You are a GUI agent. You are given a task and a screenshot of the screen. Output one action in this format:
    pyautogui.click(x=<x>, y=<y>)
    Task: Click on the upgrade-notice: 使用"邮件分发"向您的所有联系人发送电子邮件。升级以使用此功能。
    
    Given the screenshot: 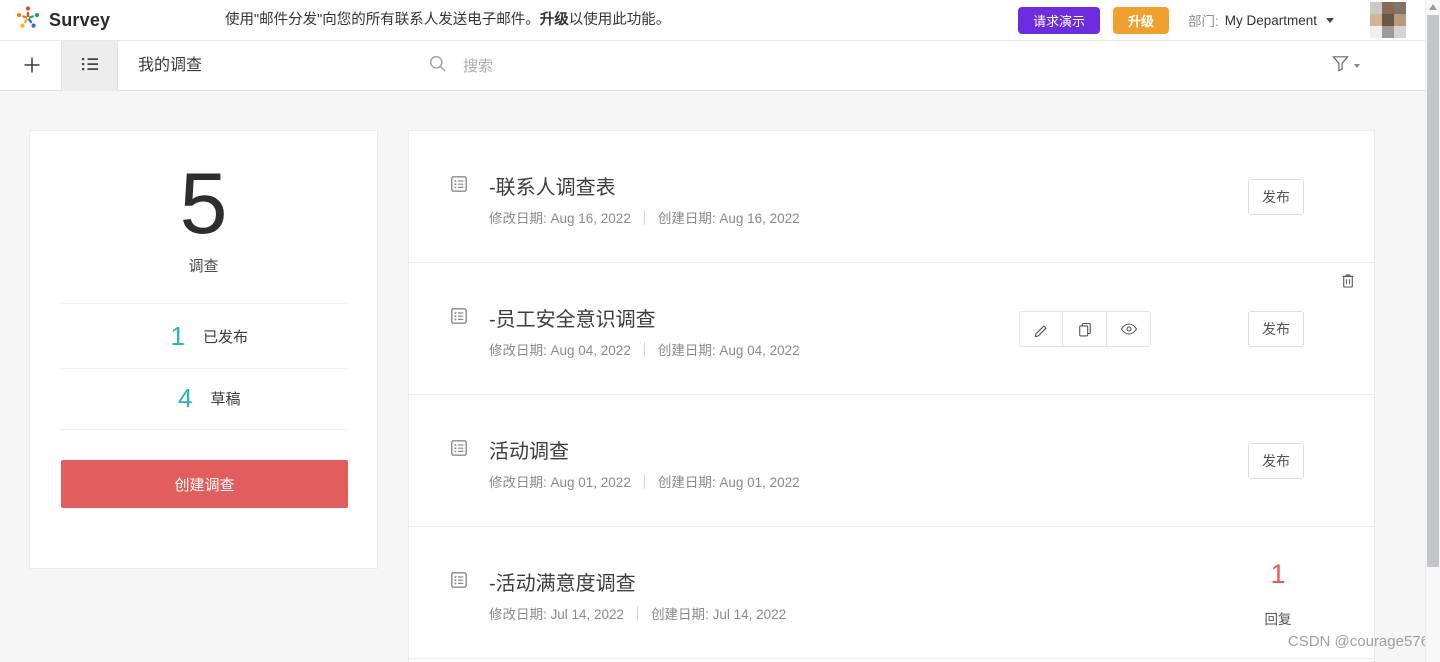 What is the action you would take?
    pyautogui.click(x=447, y=20)
    